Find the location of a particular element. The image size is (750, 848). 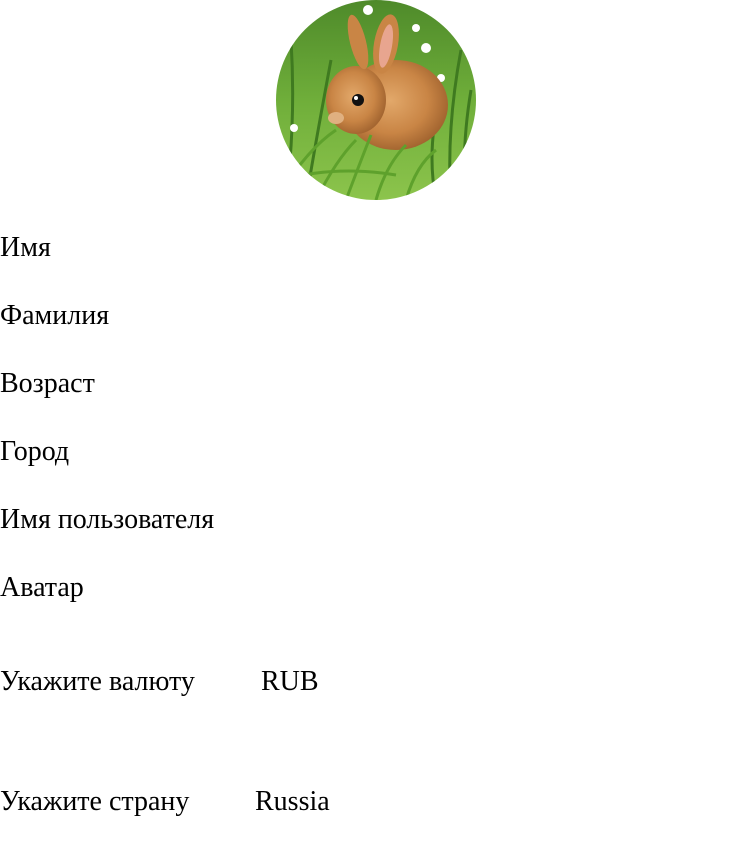

avatar-image is located at coordinates (376, 100).